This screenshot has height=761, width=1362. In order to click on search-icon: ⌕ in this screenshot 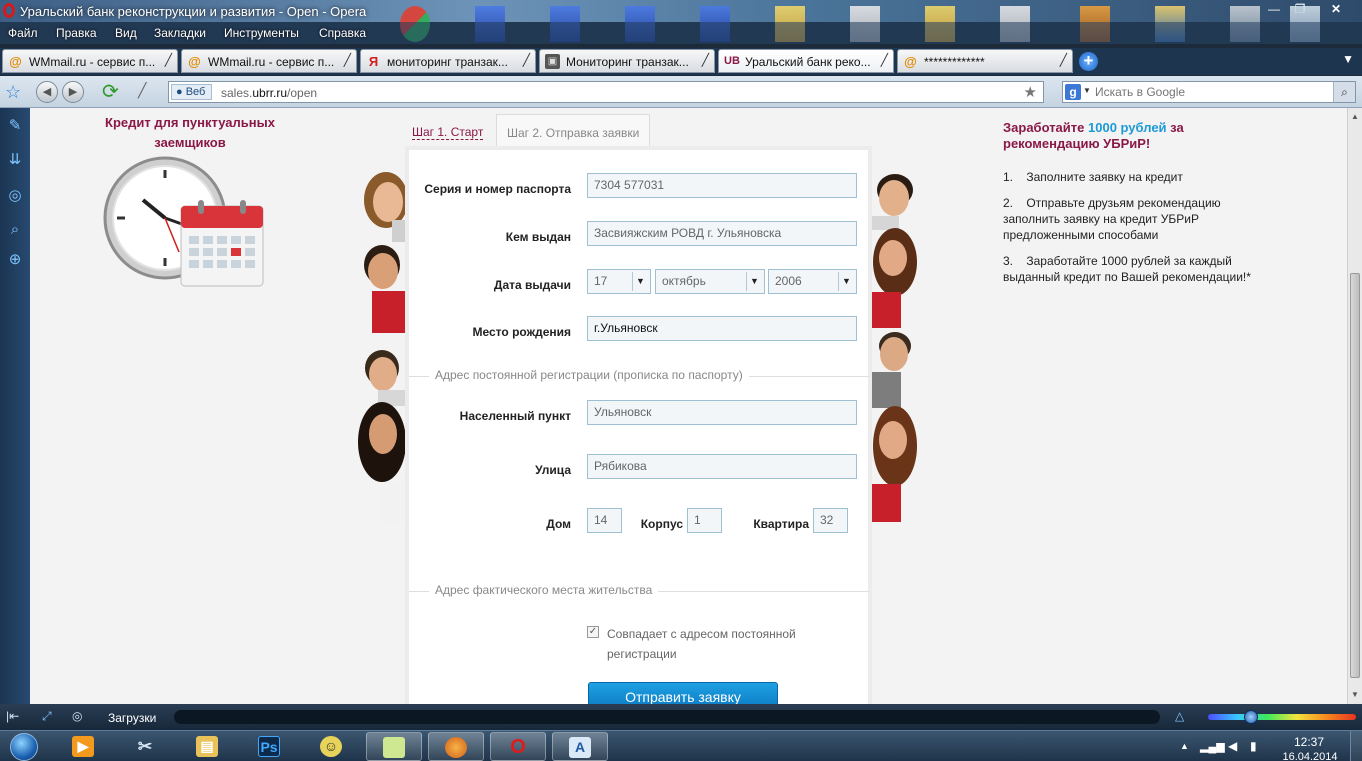, I will do `click(1344, 92)`.